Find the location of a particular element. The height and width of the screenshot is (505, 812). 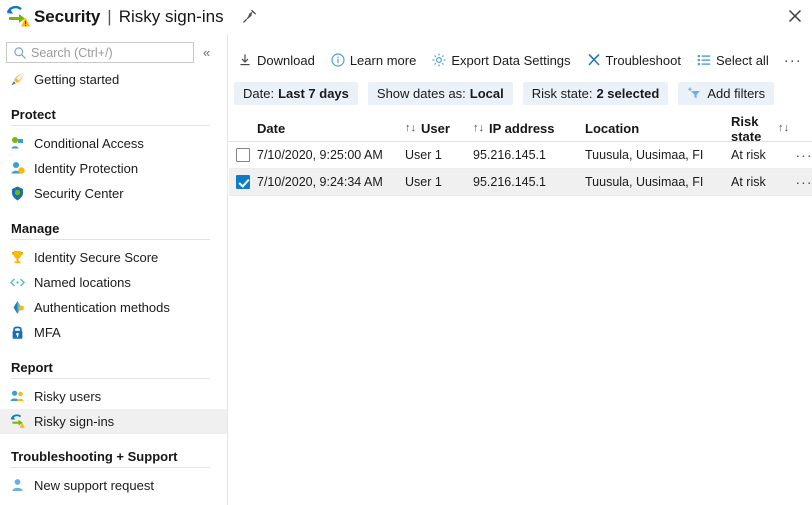

pin-icon is located at coordinates (249, 17).